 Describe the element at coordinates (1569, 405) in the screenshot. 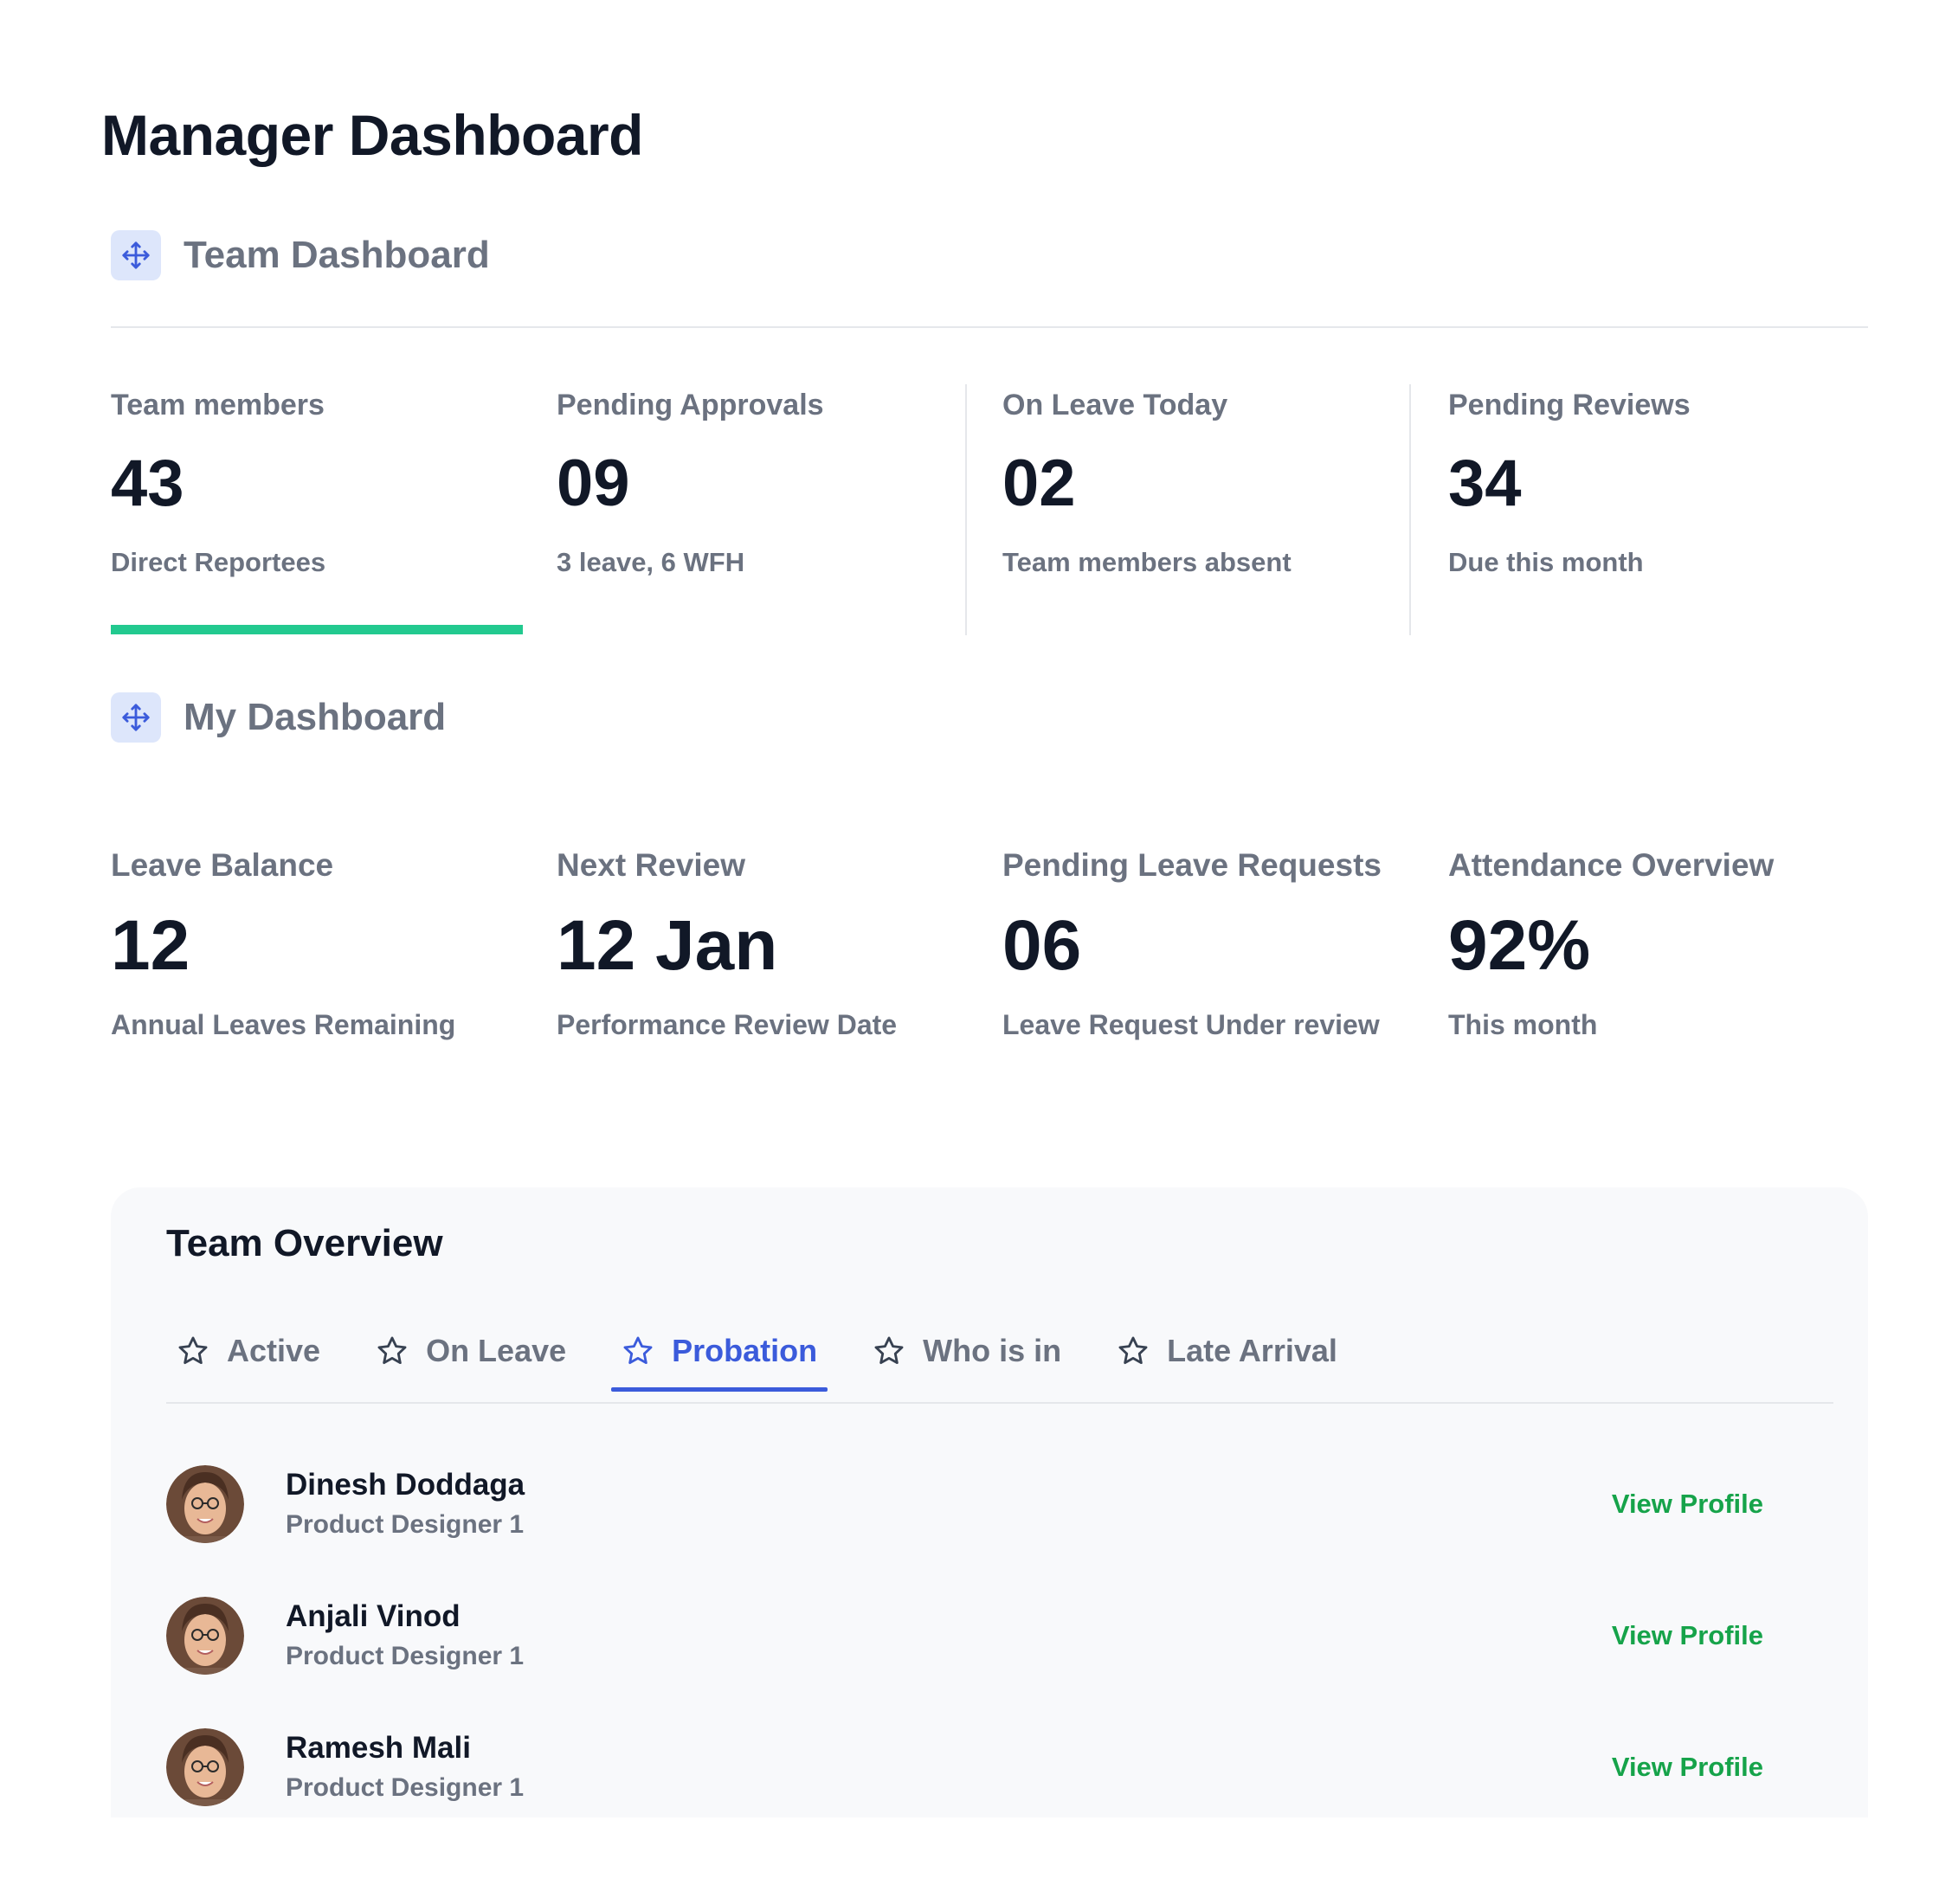

I see `stat-label: Pending Reviews` at that location.